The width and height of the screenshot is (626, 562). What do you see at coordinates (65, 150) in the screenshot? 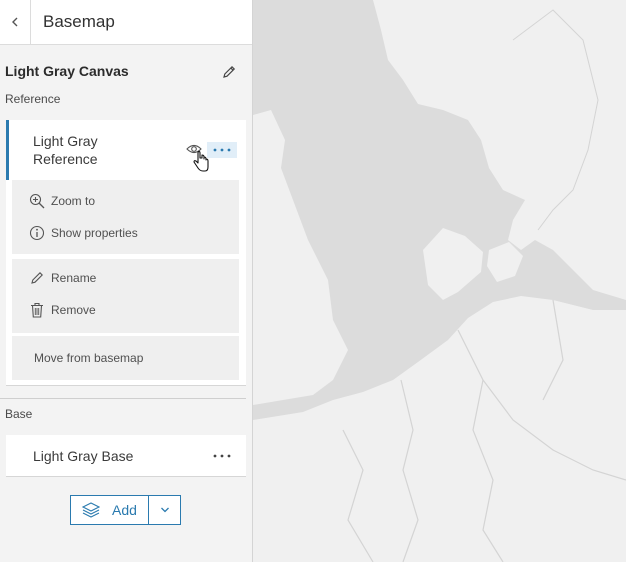
I see `reference-layer-name: Light Gray Reference` at bounding box center [65, 150].